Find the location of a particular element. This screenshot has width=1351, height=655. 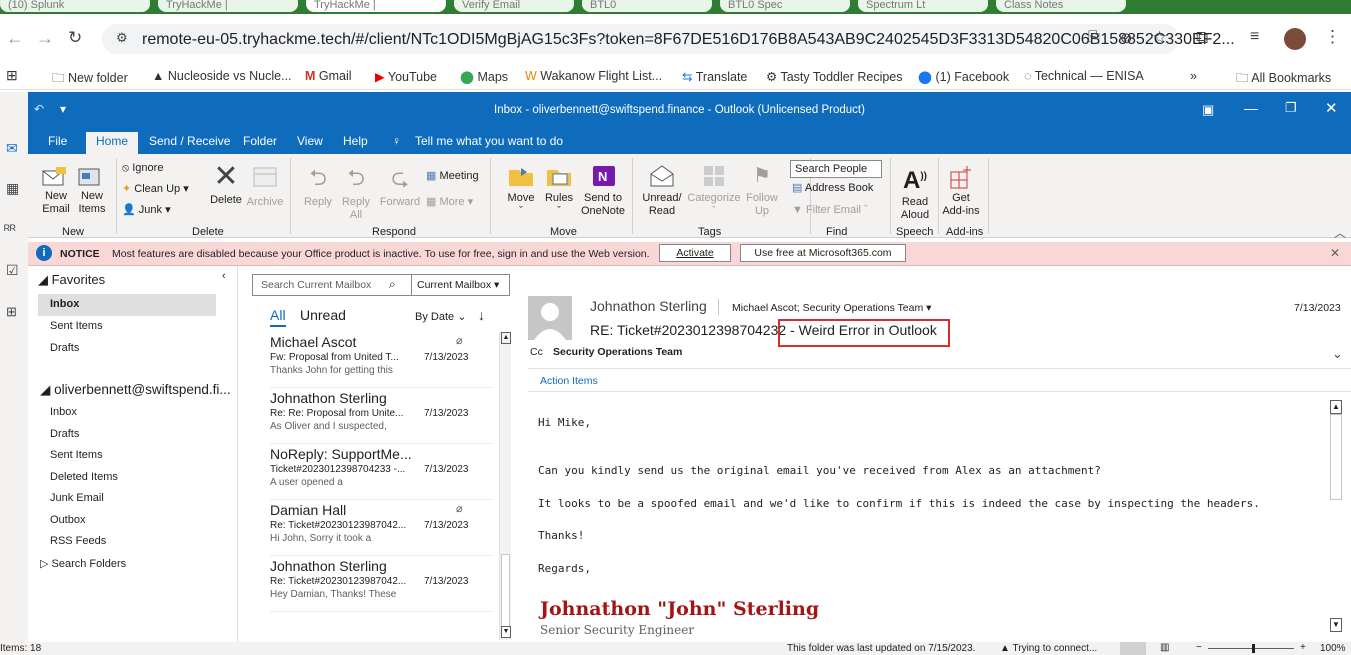

tab-home: Home is located at coordinates (112, 143).